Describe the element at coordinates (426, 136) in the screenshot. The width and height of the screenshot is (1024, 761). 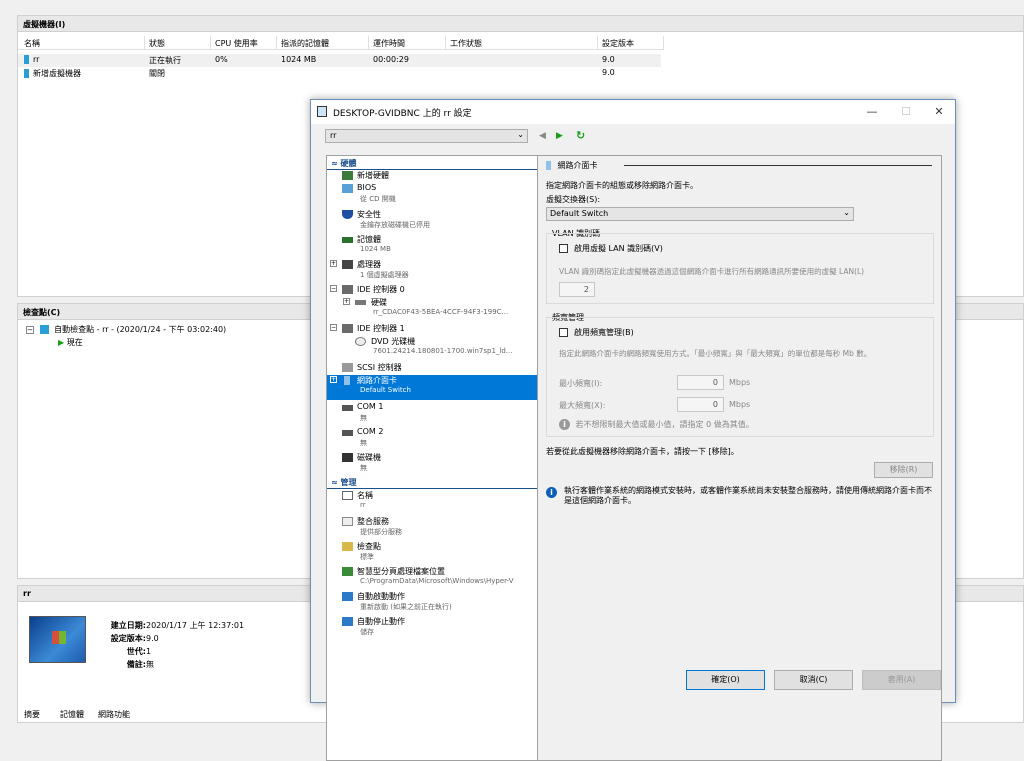
I see `vm-select: rr ⌄` at that location.